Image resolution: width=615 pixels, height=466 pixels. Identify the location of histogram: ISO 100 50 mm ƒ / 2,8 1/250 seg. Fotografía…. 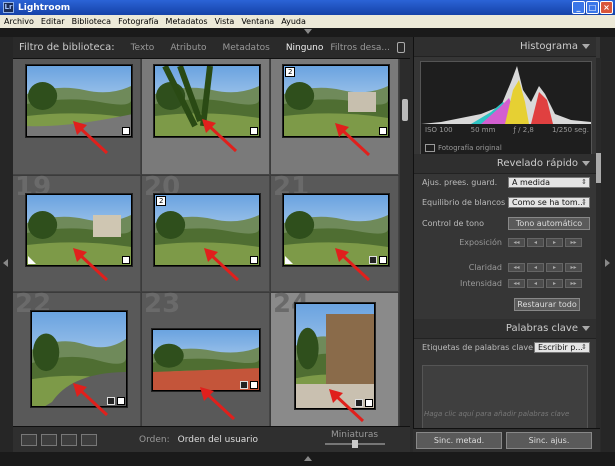
(506, 111).